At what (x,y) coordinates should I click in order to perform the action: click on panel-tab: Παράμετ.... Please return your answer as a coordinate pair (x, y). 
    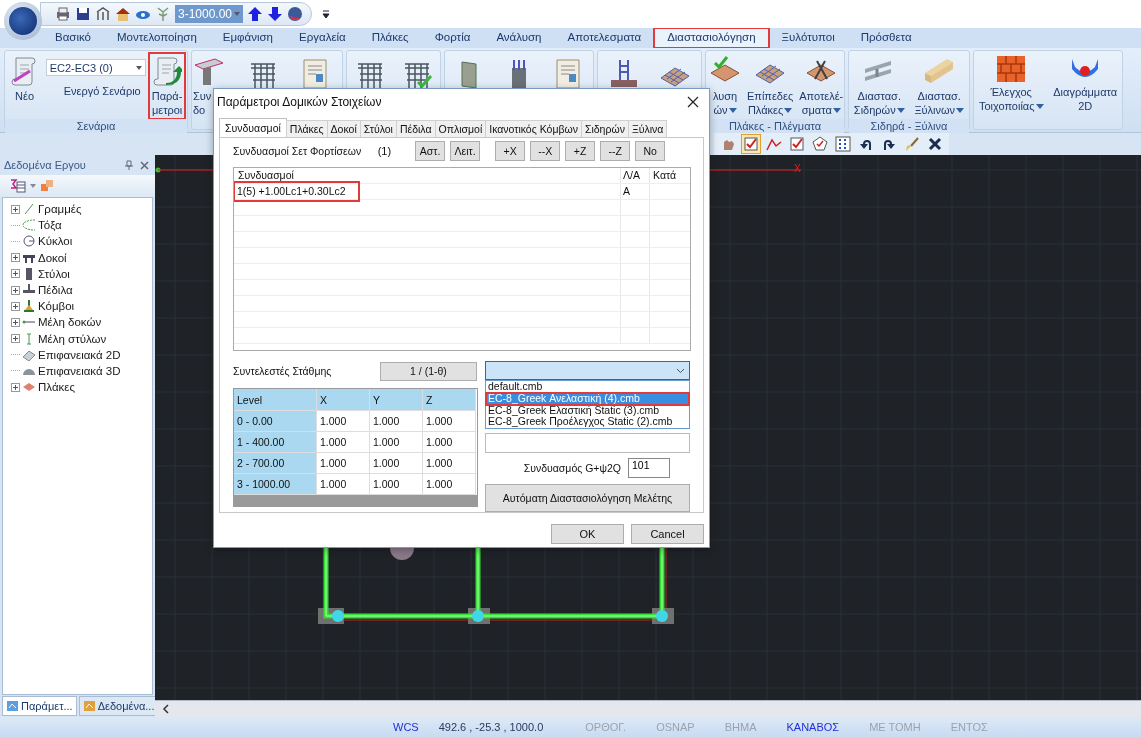
    Looking at the image, I should click on (39, 706).